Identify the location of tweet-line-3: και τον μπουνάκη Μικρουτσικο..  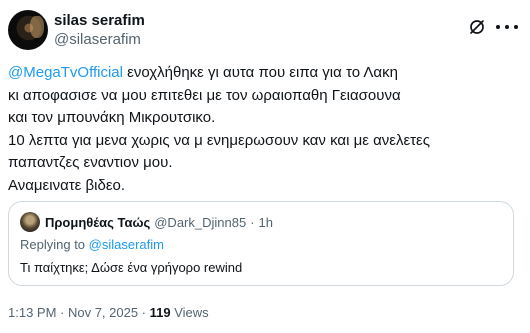
(112, 117).